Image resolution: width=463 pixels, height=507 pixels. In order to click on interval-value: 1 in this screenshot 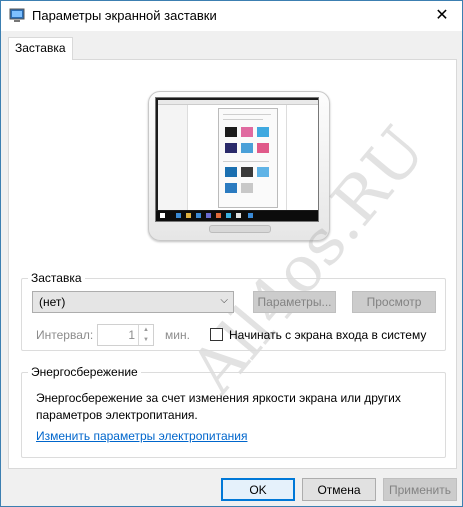, I will do `click(131, 335)`.